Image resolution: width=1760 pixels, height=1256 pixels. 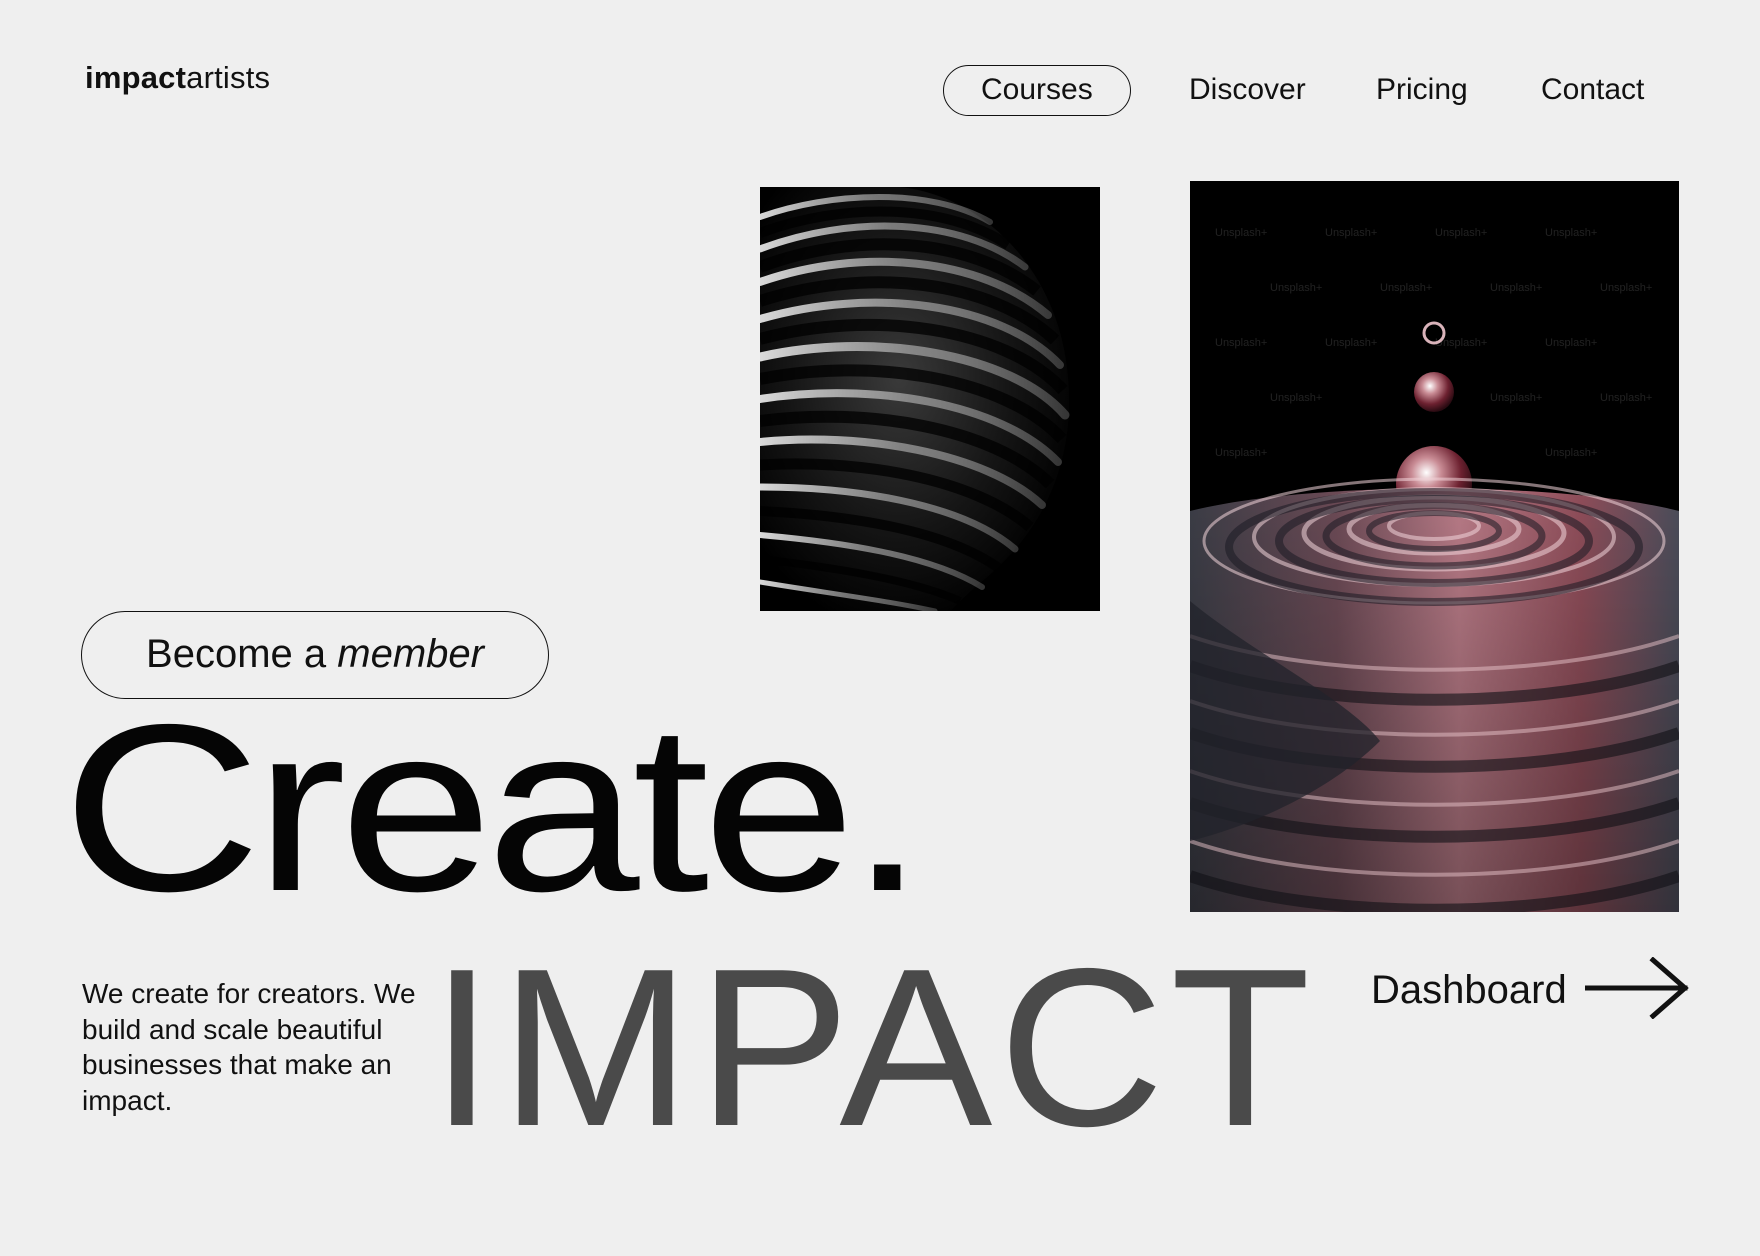 I want to click on dashboard-link: Dashboard, so click(x=1530, y=987).